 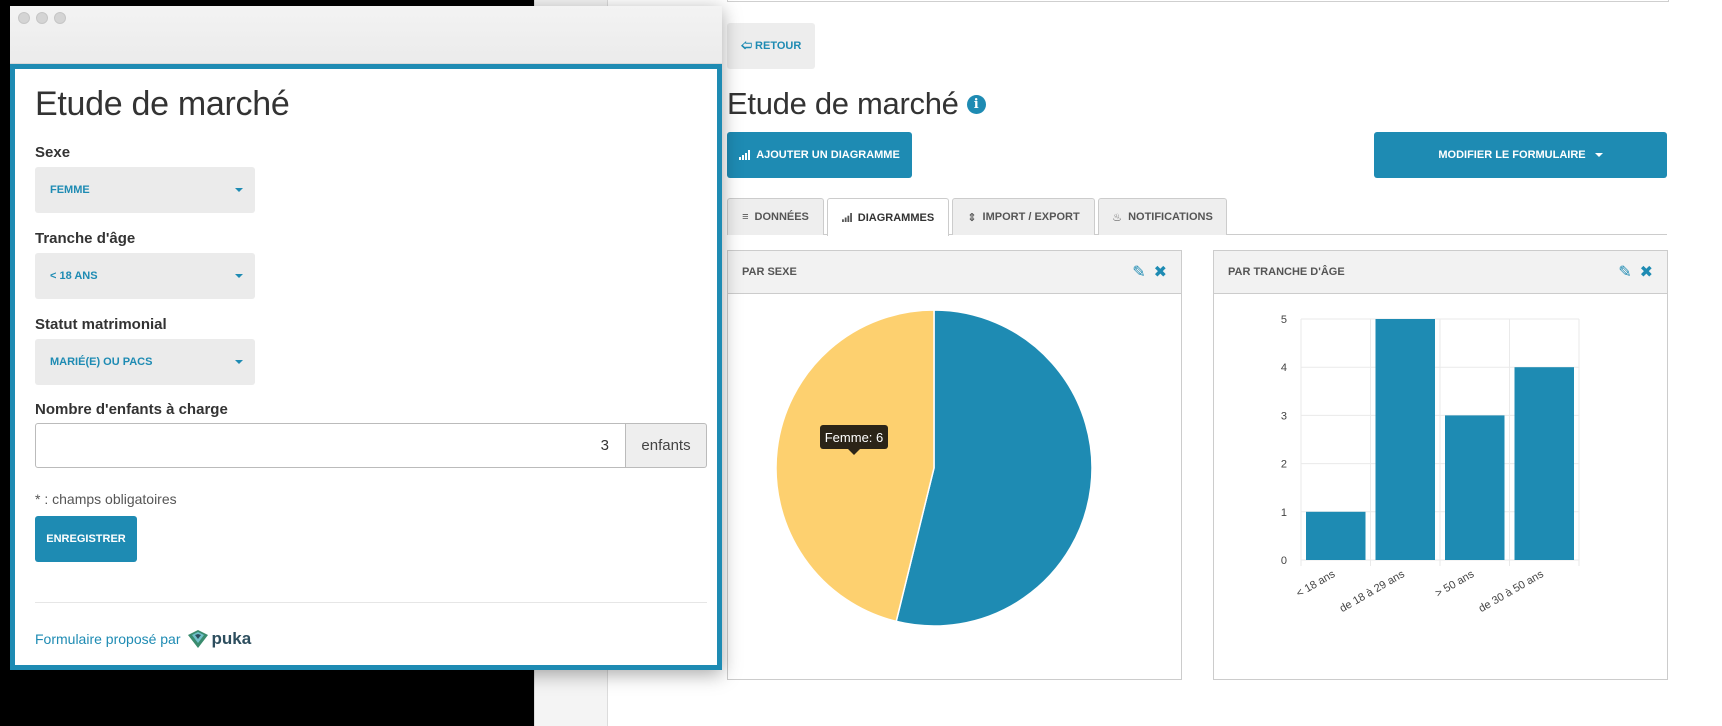 I want to click on footer-text: Formulaire proposé par, so click(x=108, y=639).